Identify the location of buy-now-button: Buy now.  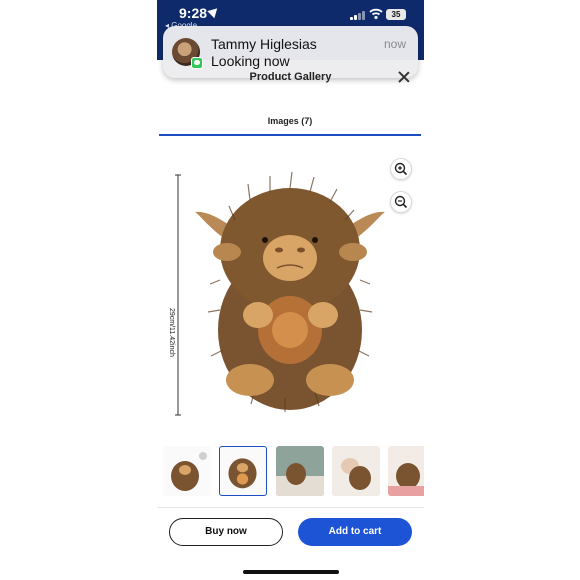
(226, 532).